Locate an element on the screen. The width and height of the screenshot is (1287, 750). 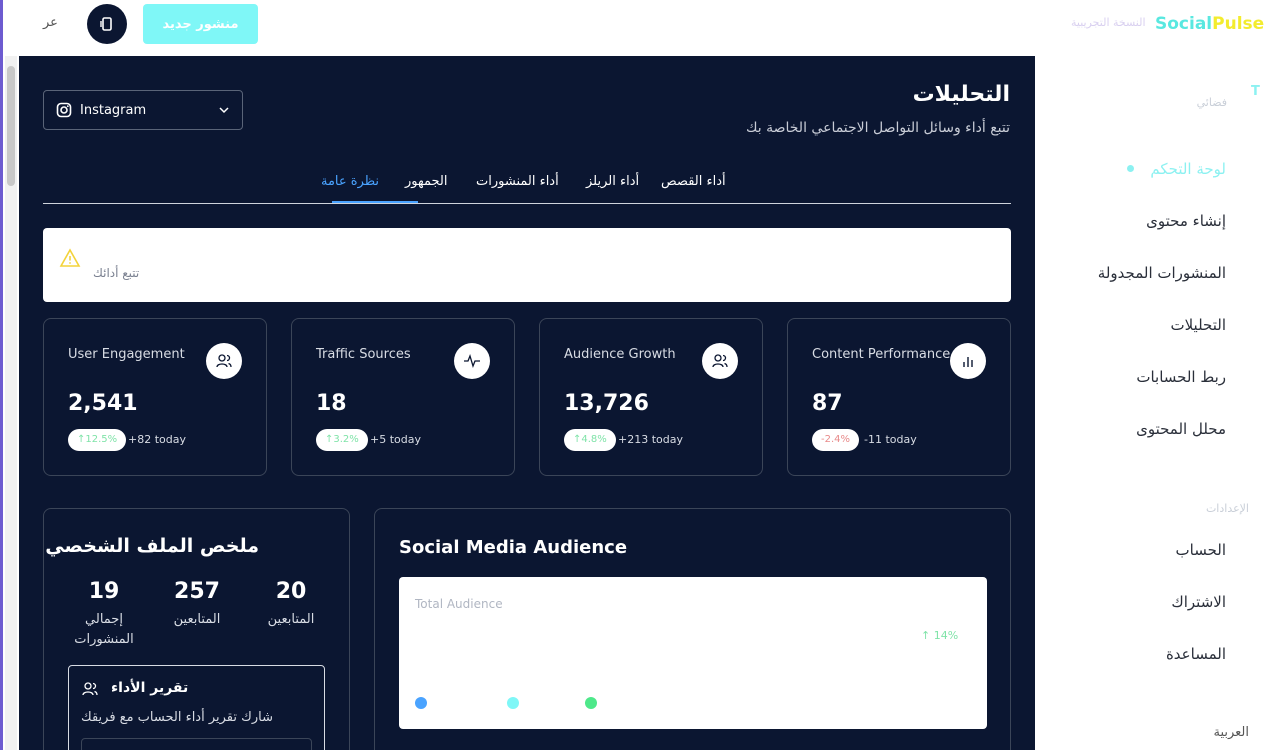
sidebar-item-analytics: التحليلات is located at coordinates (1198, 325).